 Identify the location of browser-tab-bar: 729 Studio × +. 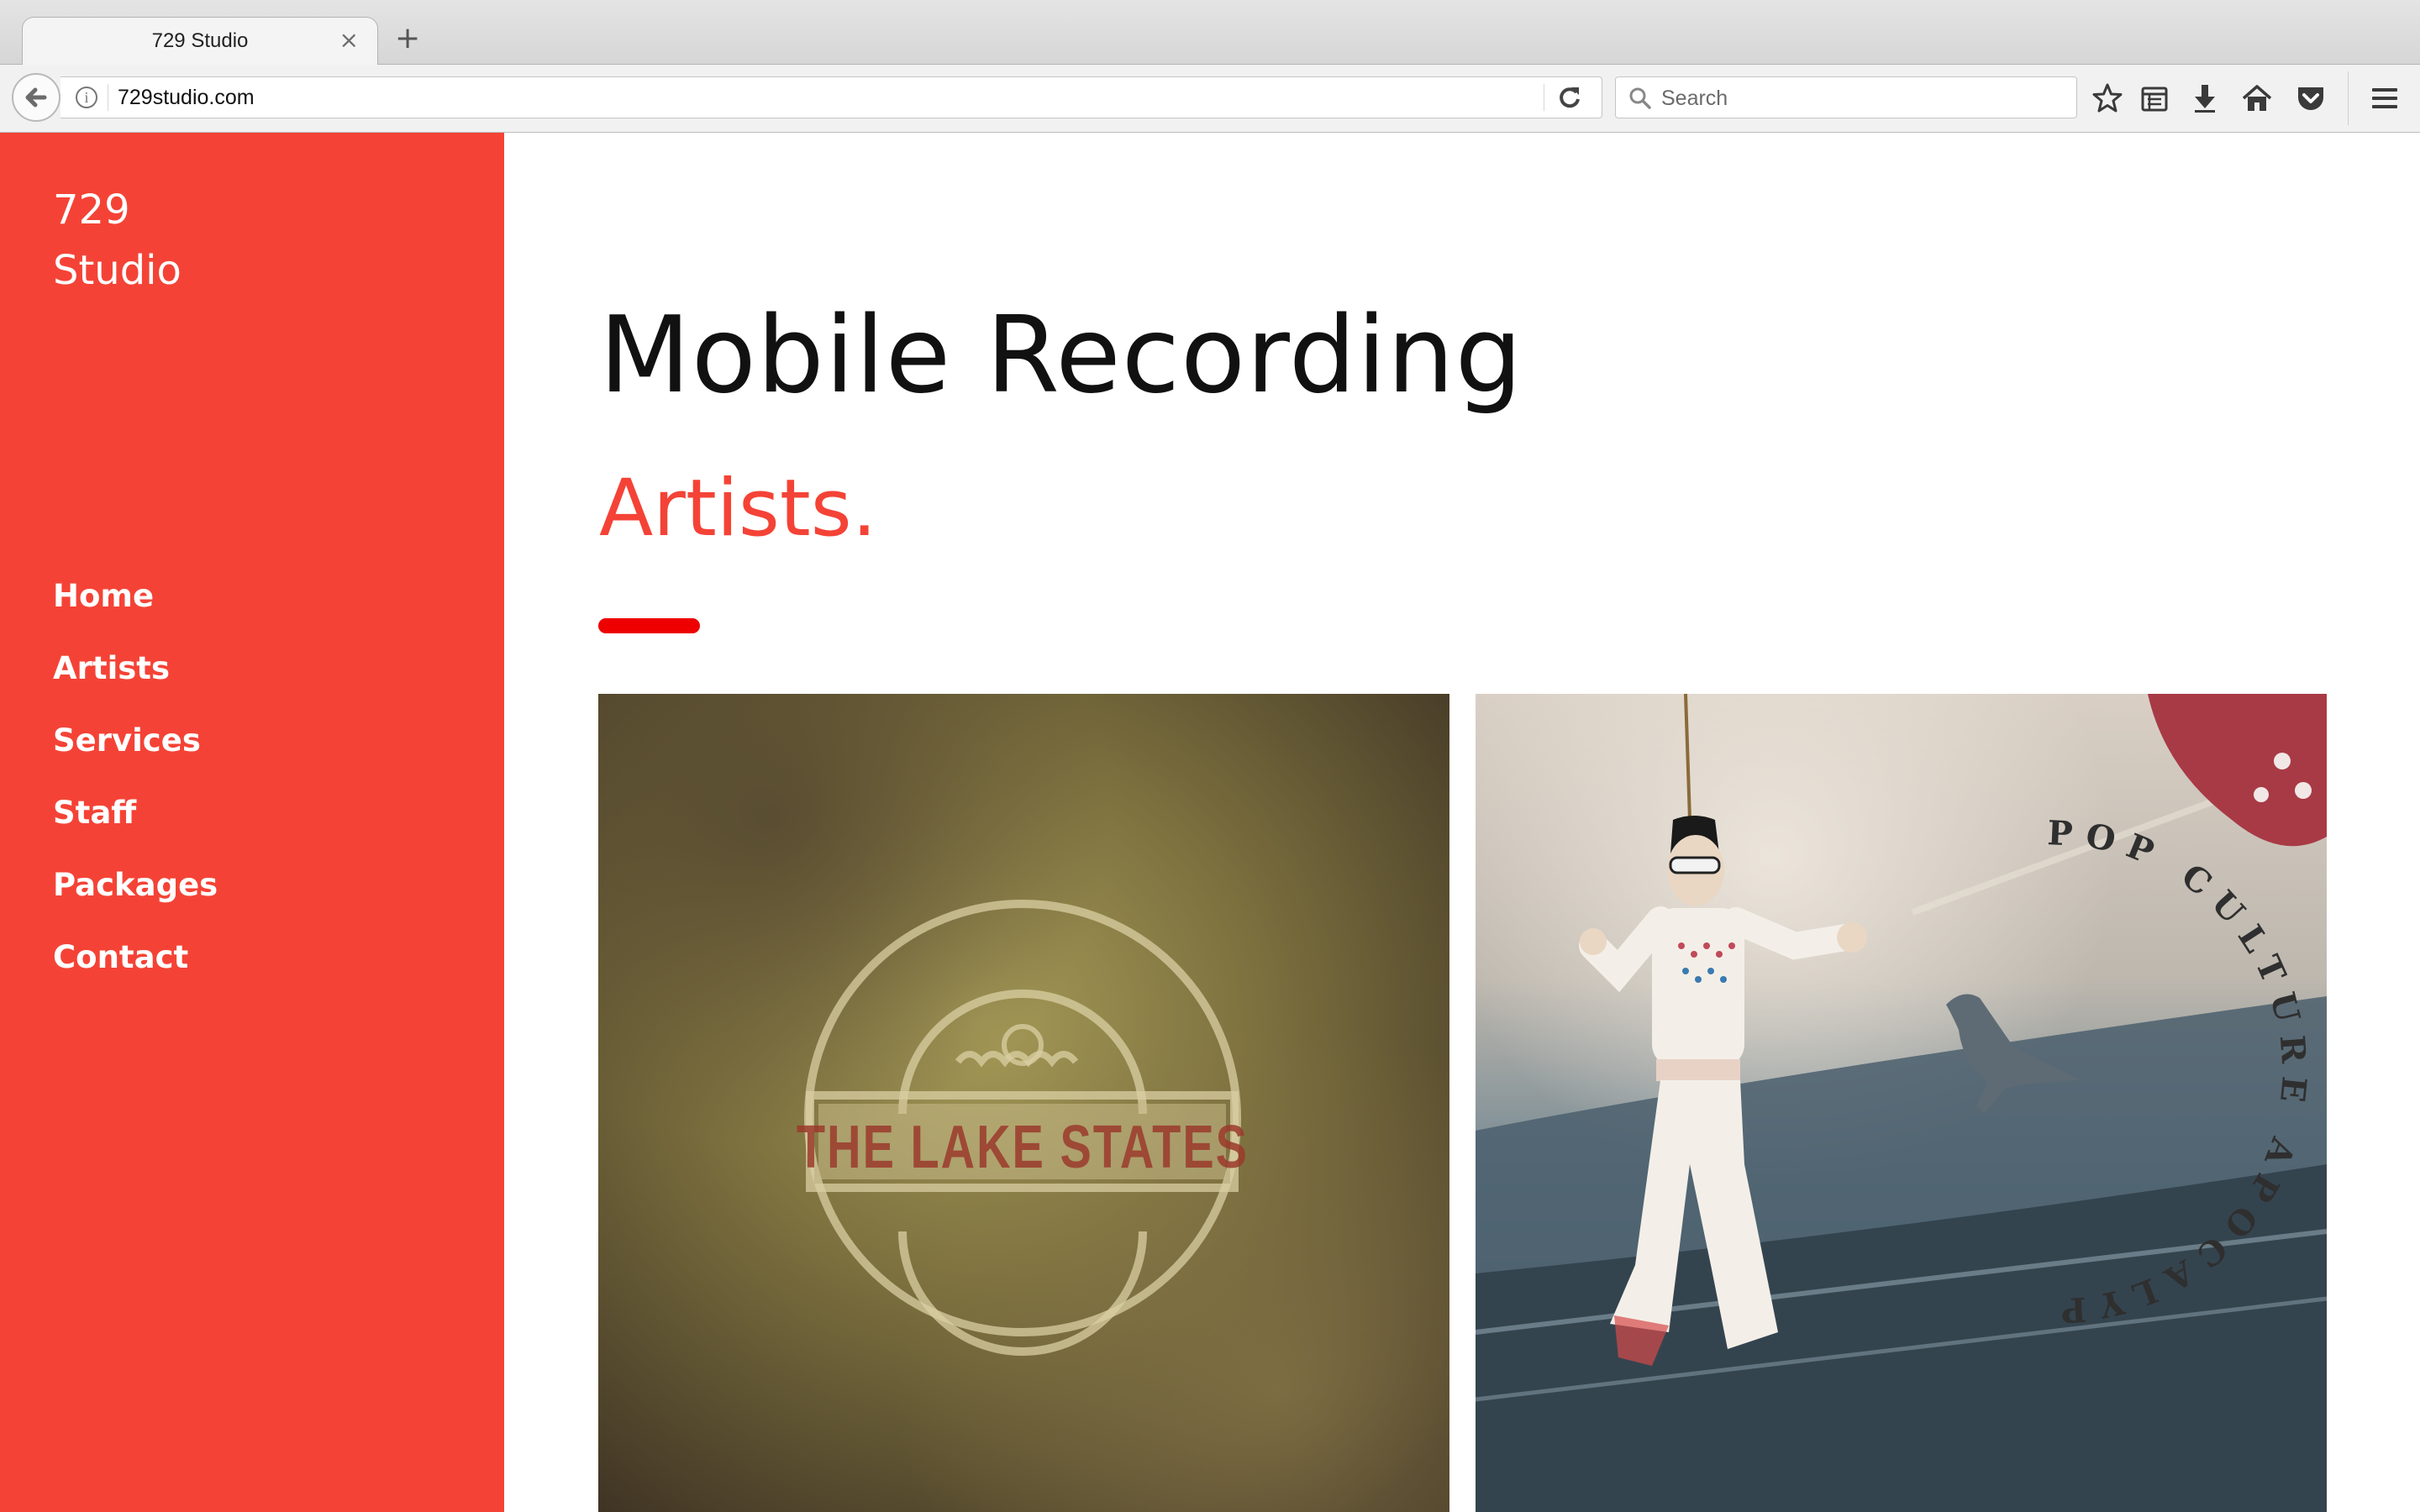
(1210, 33).